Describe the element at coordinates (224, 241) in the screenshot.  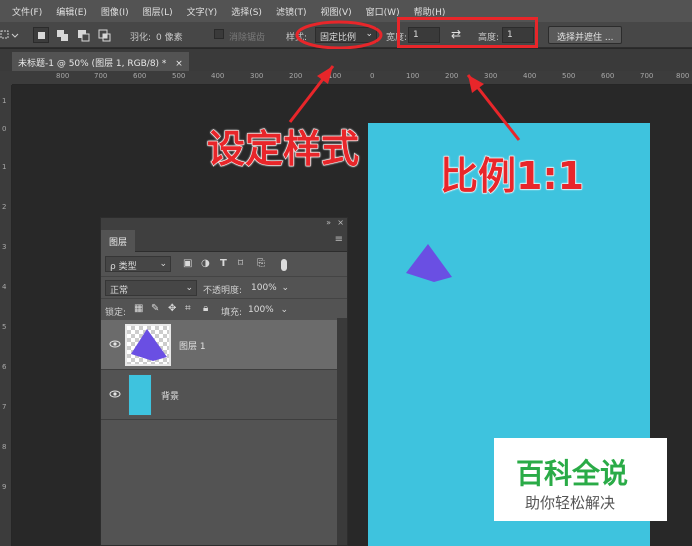
I see `panel-tabs: 图层 ≡` at that location.